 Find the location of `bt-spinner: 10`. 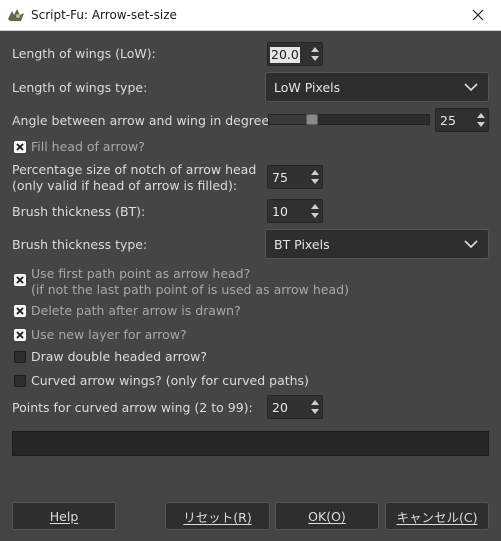

bt-spinner: 10 is located at coordinates (295, 211).